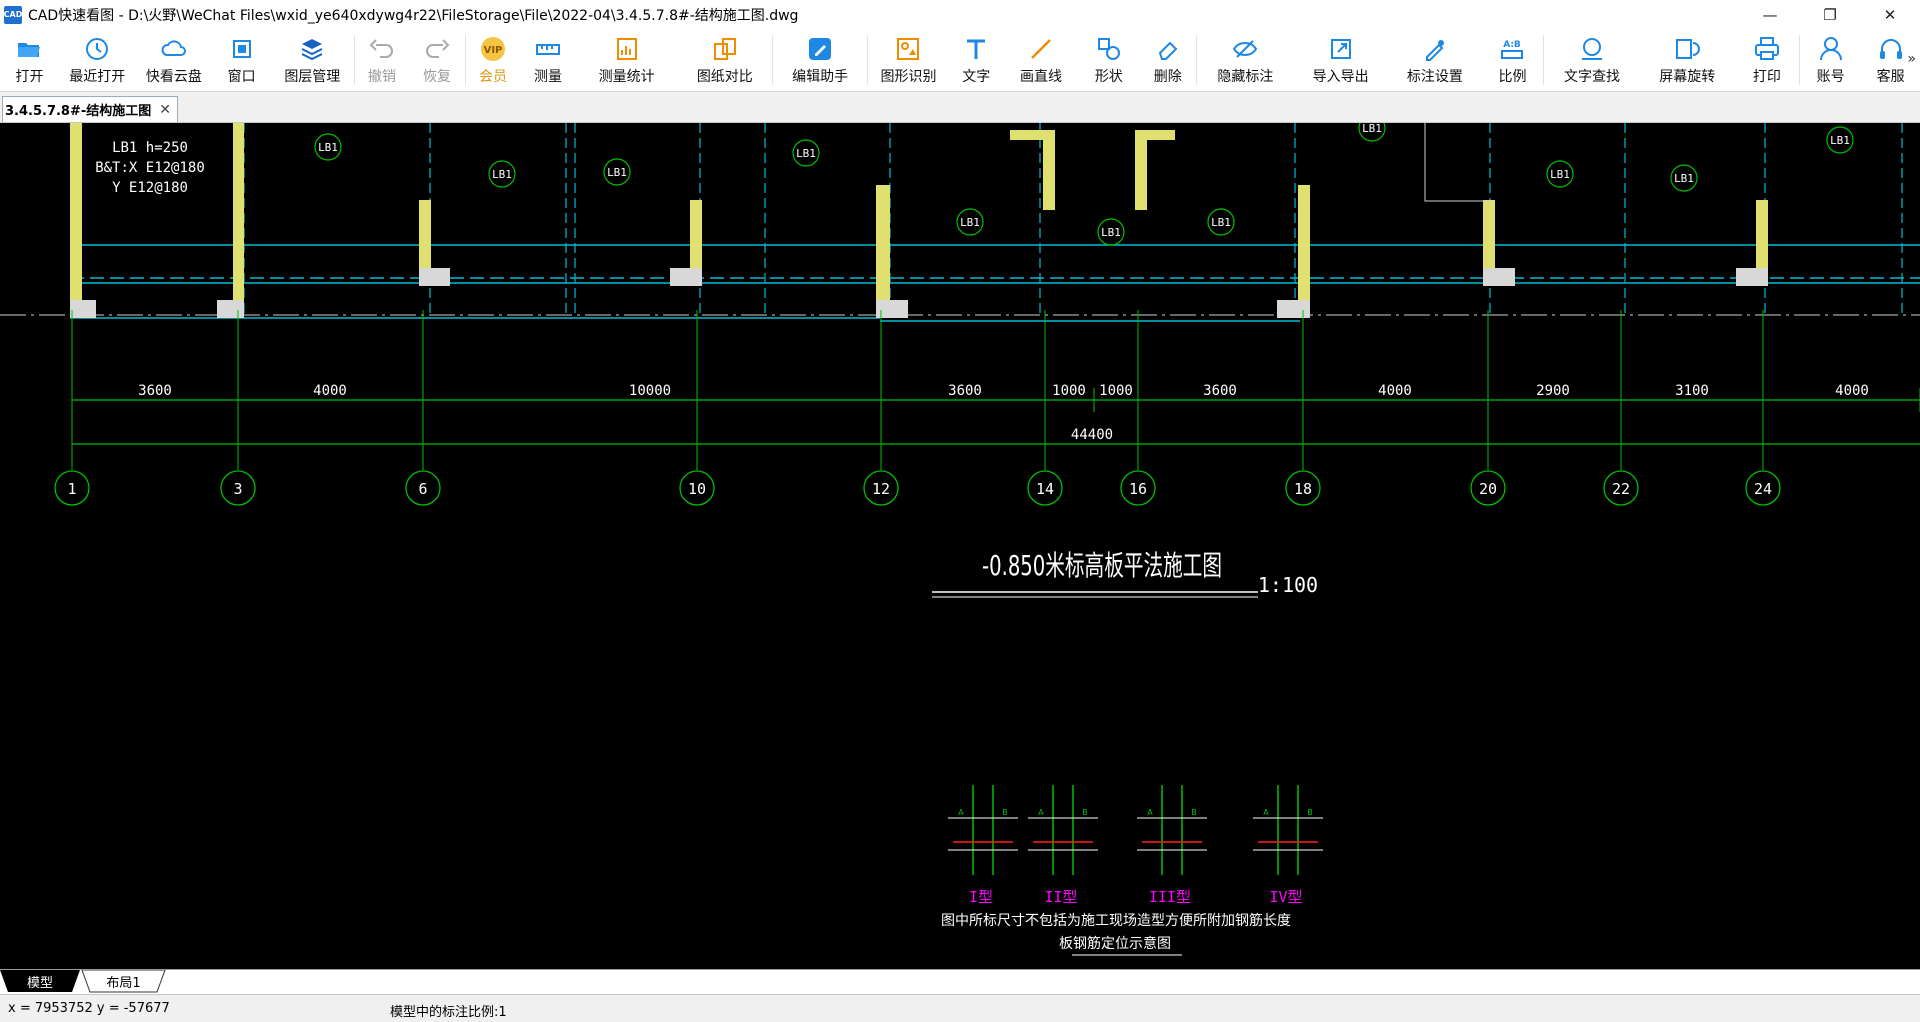 The height and width of the screenshot is (1022, 1920). I want to click on window-controls: — ❐ ✕, so click(1830, 14).